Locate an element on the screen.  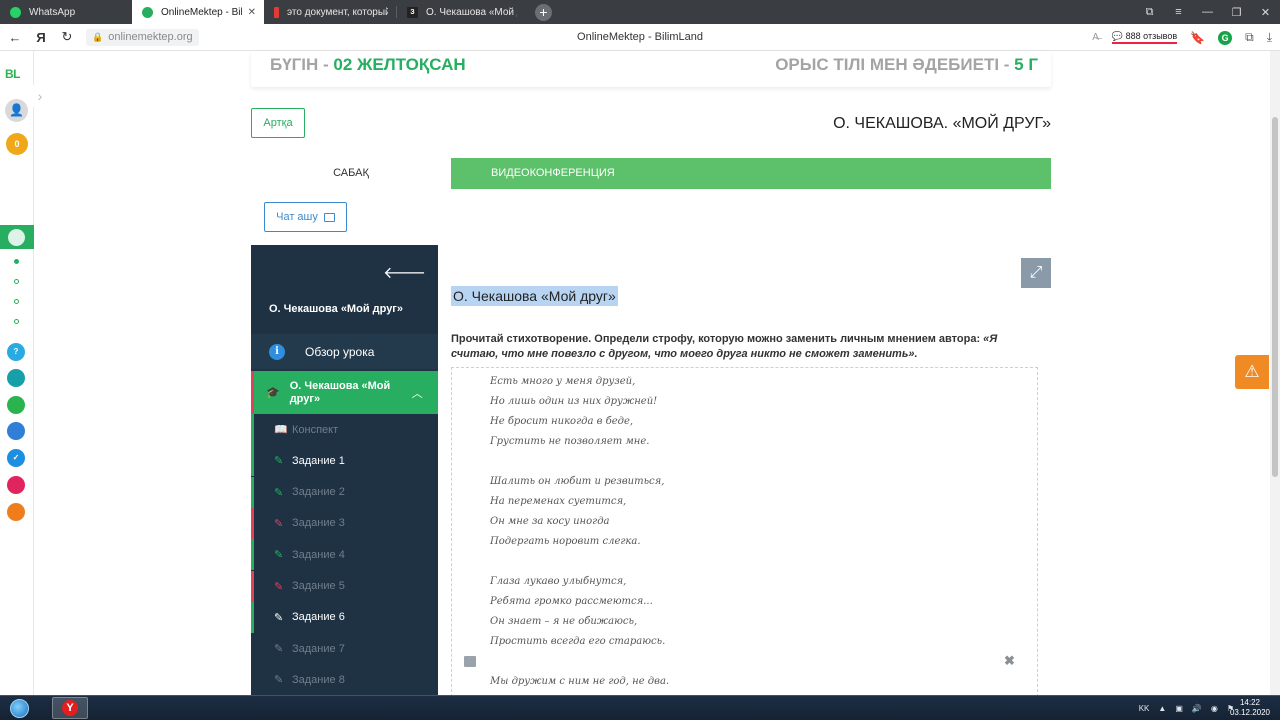
poem-line: На переменах суетится, is located at coordinates (558, 501).